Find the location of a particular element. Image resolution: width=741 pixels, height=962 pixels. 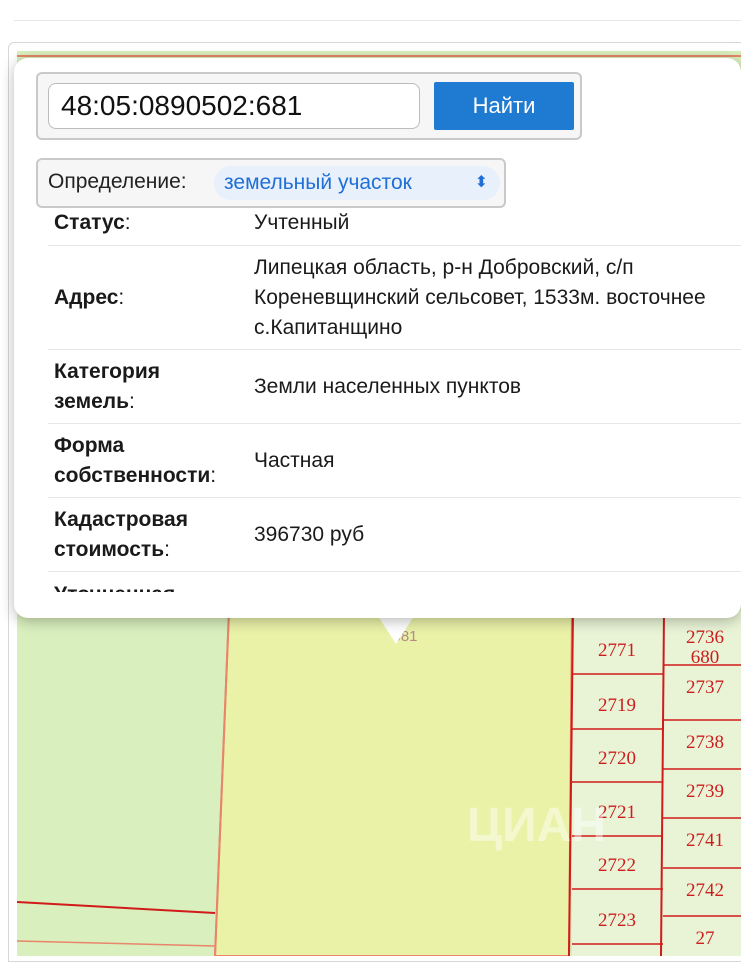

boundary-line-bottom is located at coordinates (116, 943).